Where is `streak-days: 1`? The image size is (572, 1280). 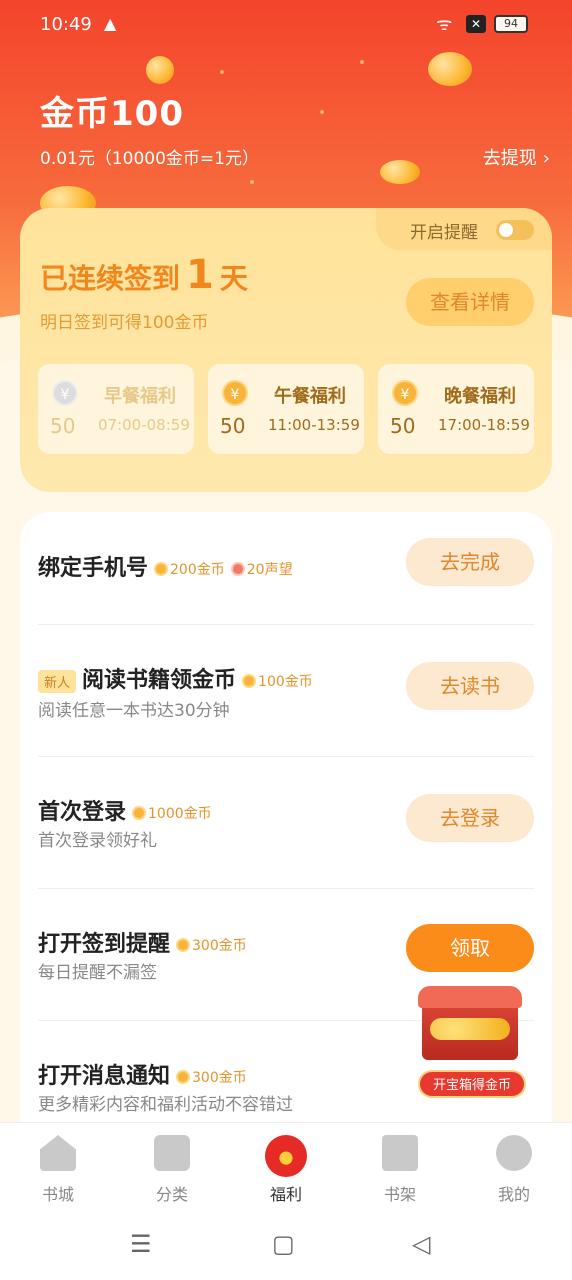
streak-days: 1 is located at coordinates (200, 275).